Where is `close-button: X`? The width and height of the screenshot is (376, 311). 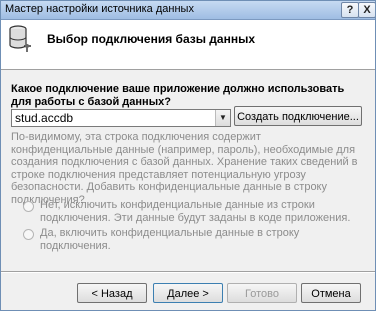
close-button: X is located at coordinates (366, 10).